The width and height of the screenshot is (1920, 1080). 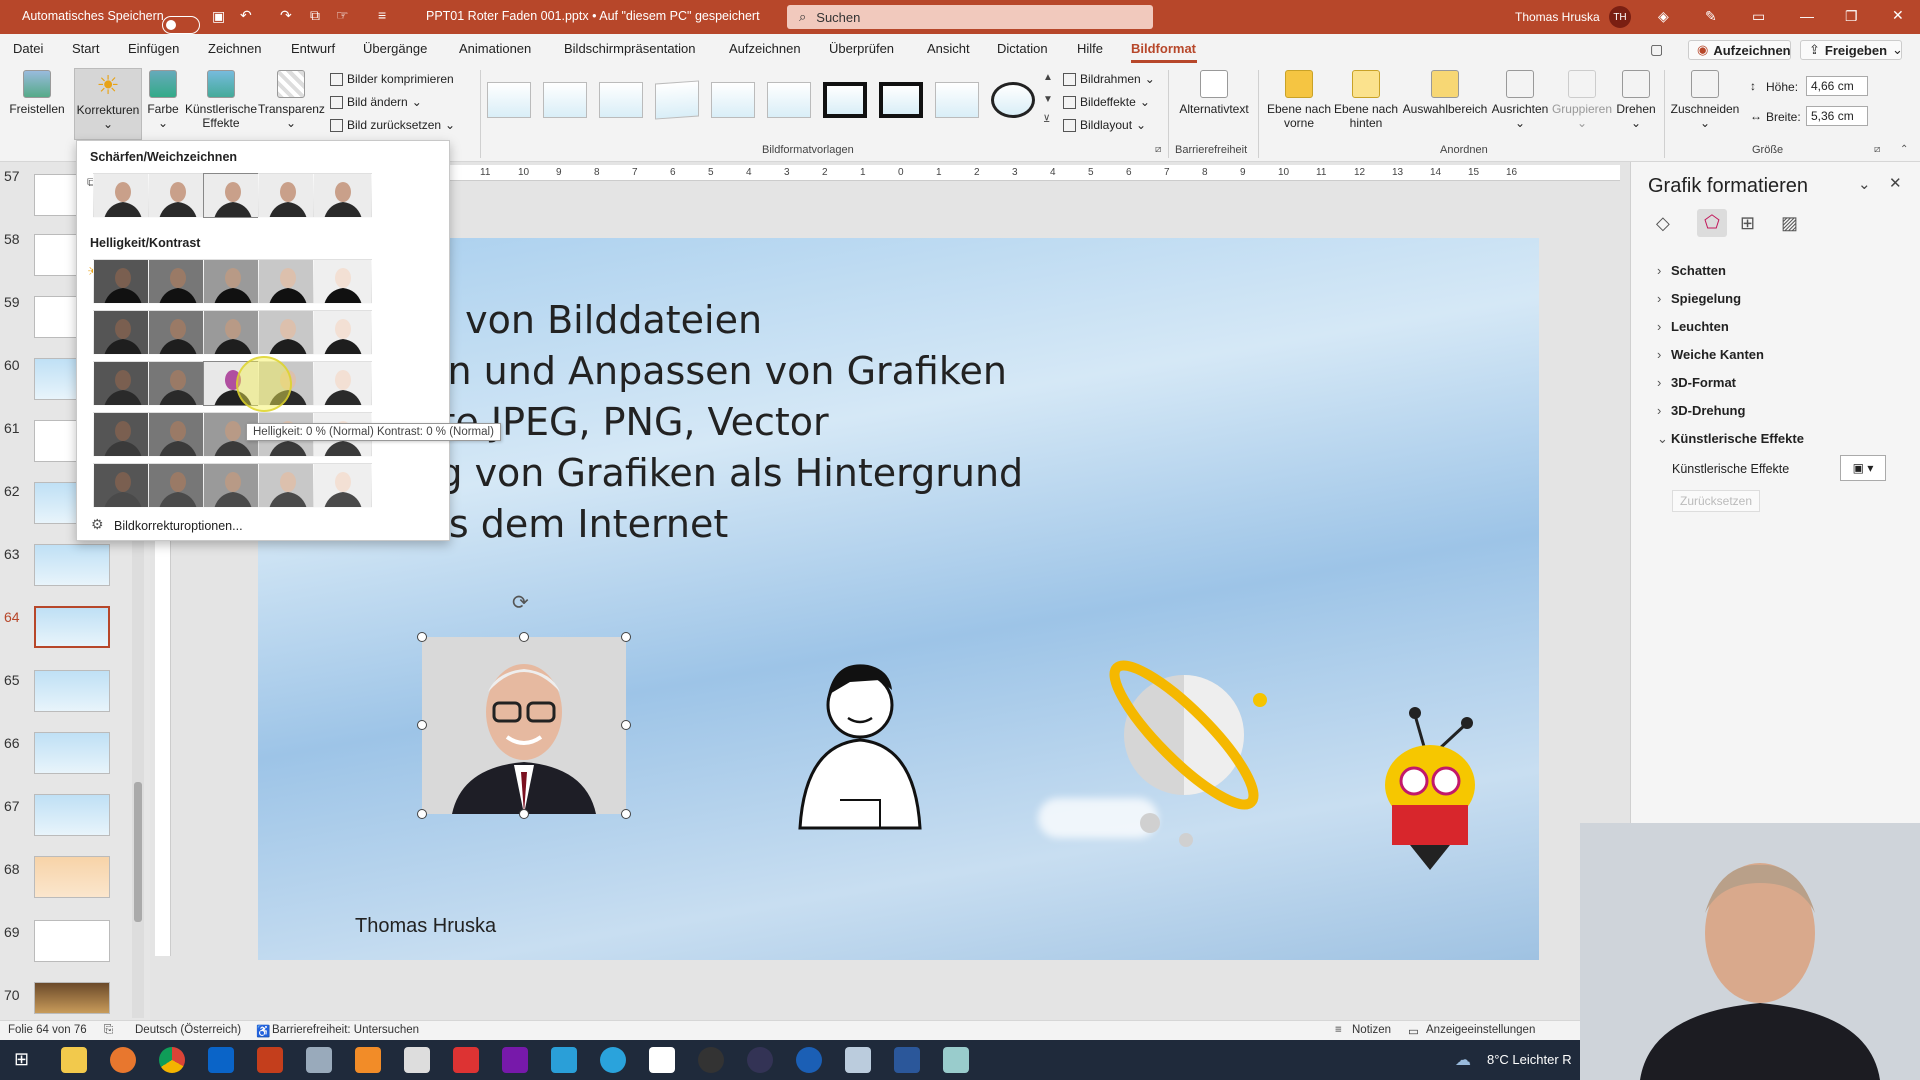 What do you see at coordinates (28, 48) in the screenshot?
I see `tab-datei: Datei` at bounding box center [28, 48].